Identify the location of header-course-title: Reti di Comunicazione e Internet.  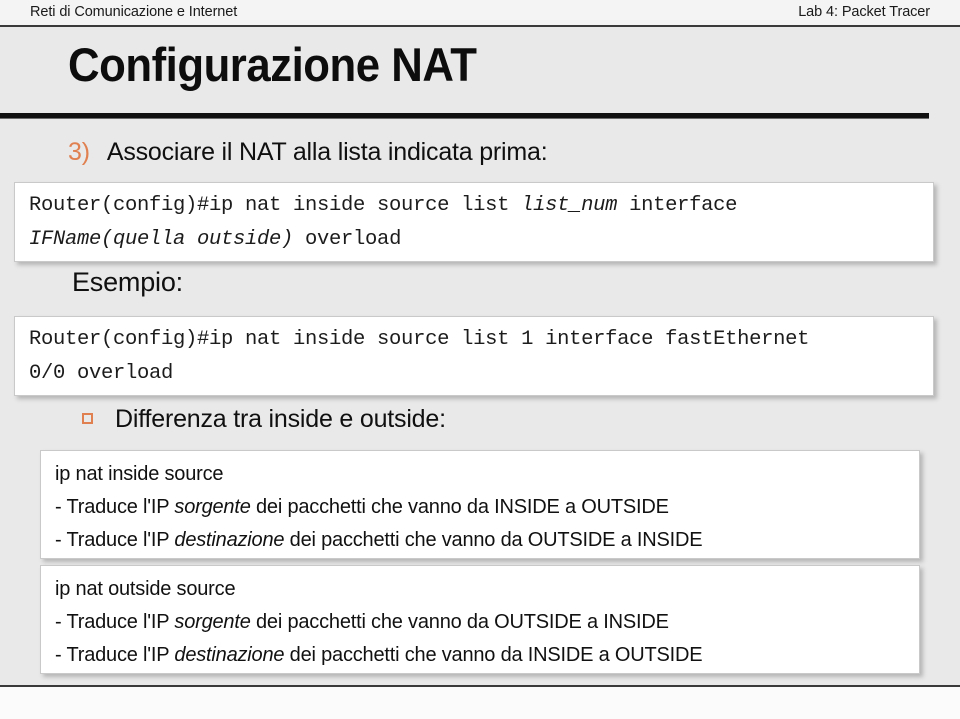
(134, 12).